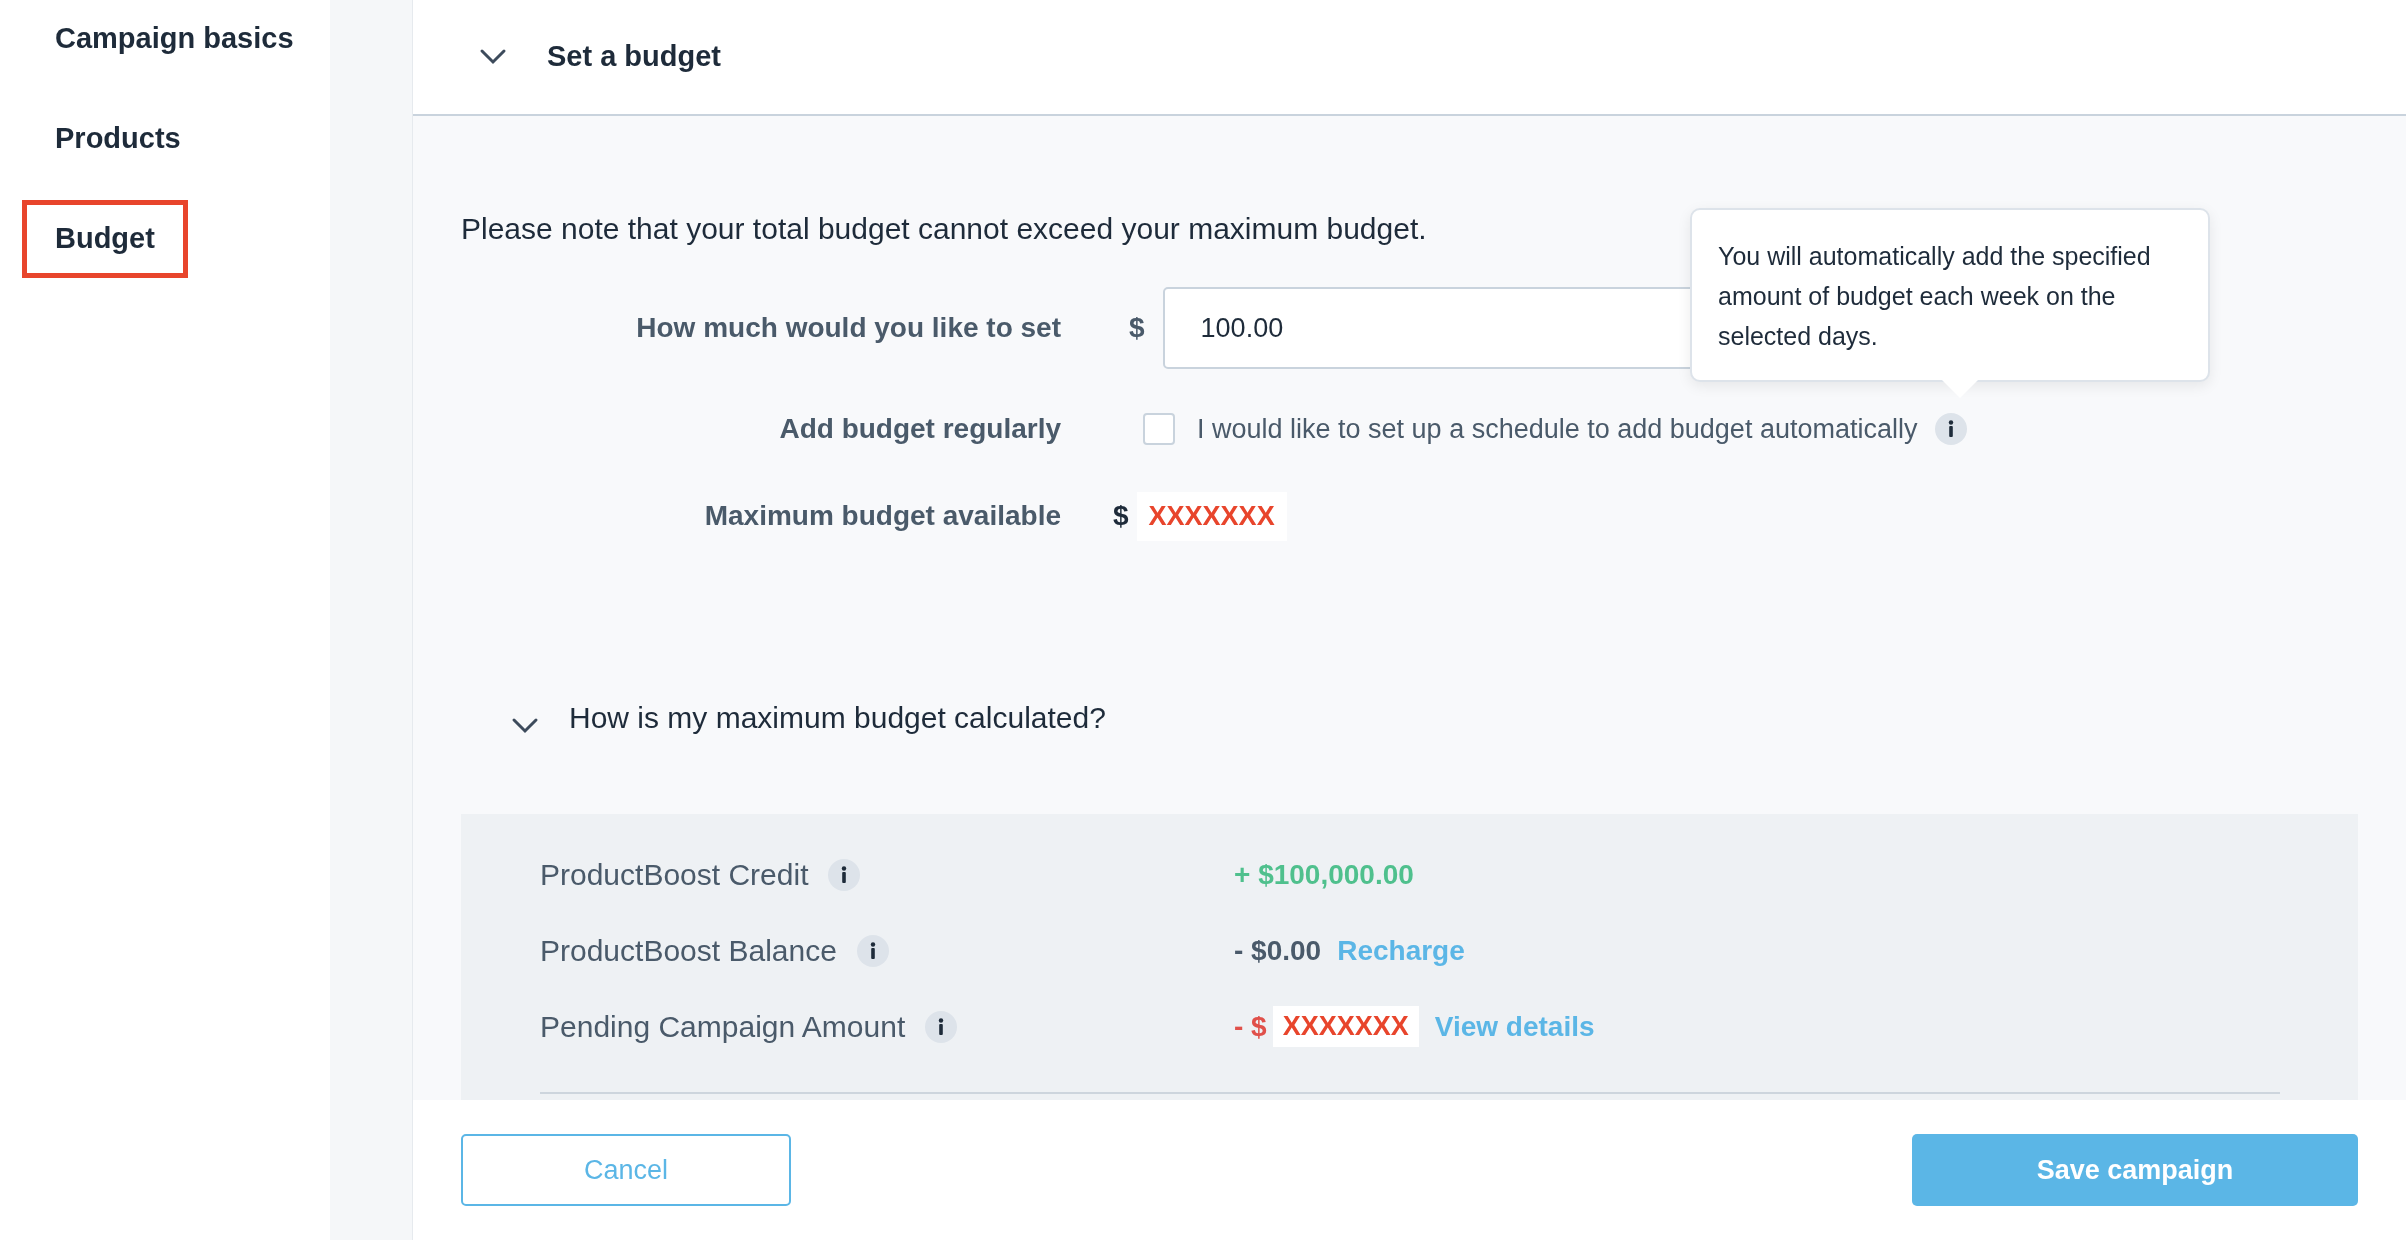 This screenshot has width=2406, height=1240. Describe the element at coordinates (723, 1027) in the screenshot. I see `breakdown-label: Pending Campaign Amount` at that location.